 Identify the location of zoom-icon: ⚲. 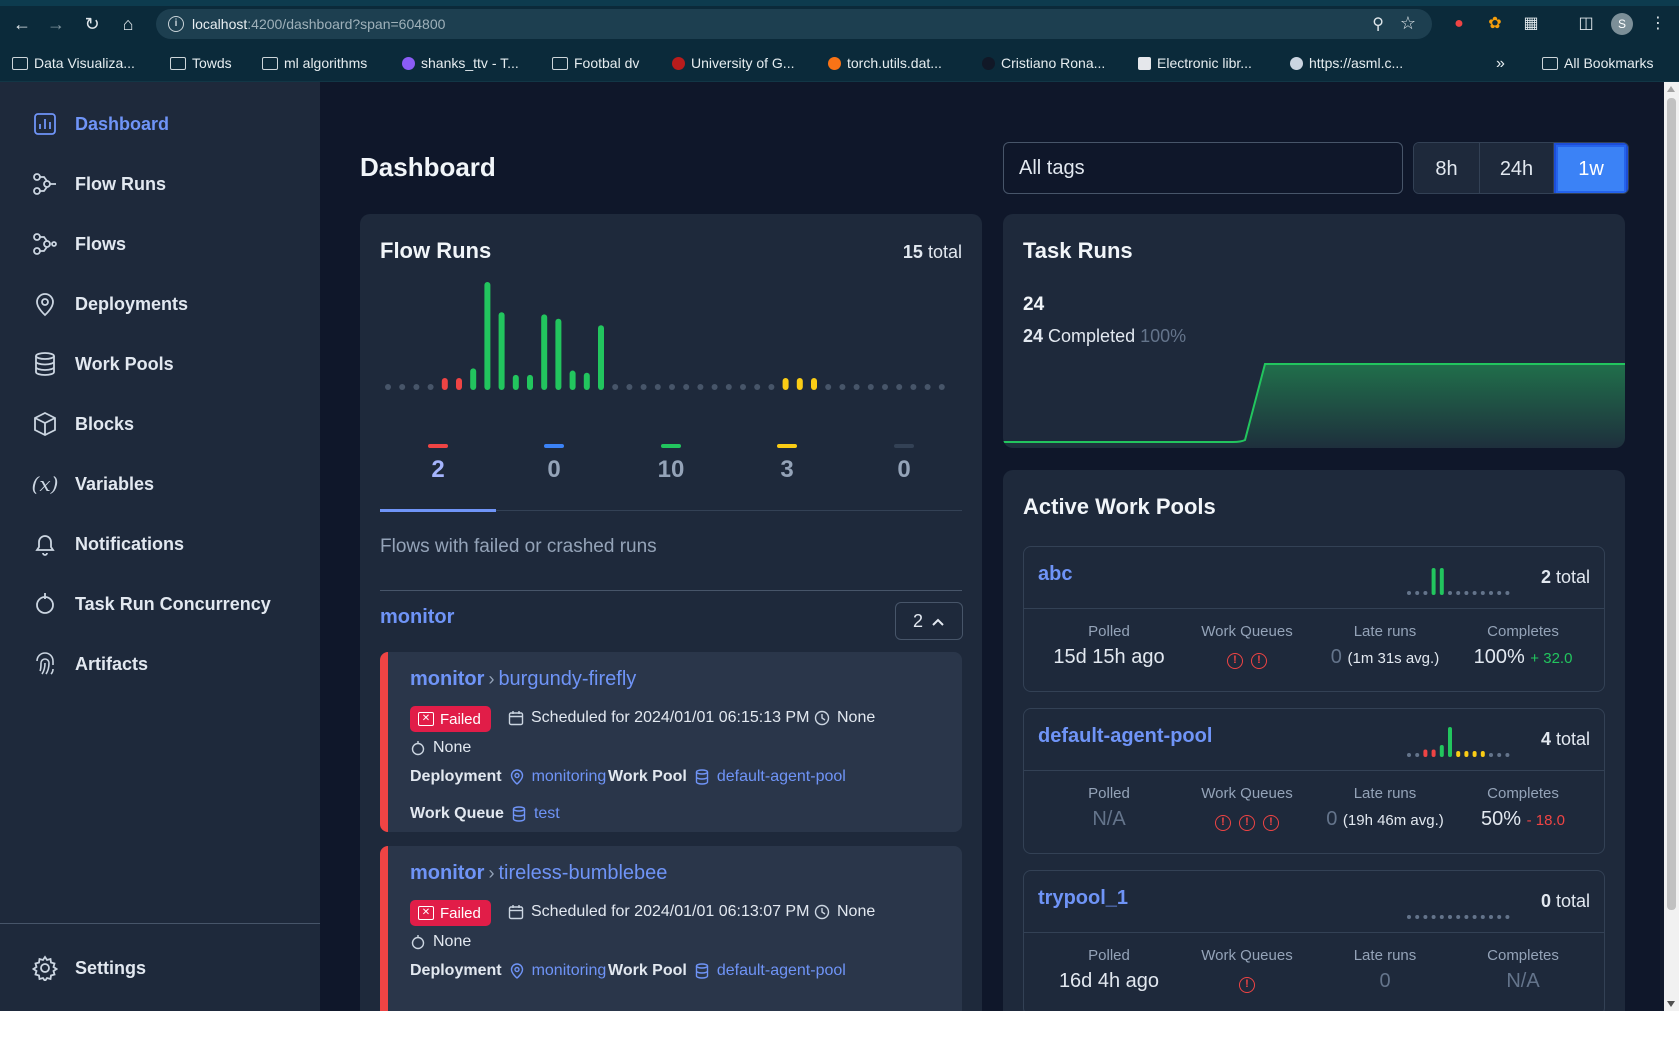
(1378, 24).